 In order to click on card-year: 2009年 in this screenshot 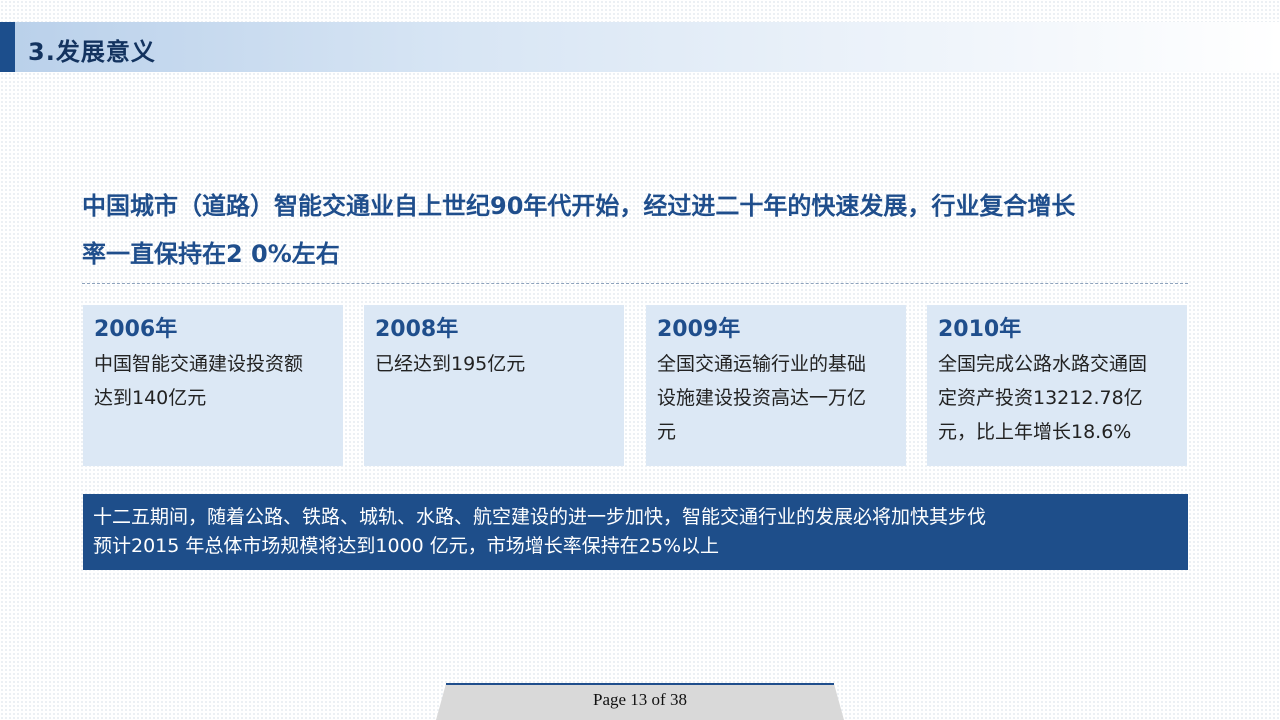, I will do `click(699, 329)`.